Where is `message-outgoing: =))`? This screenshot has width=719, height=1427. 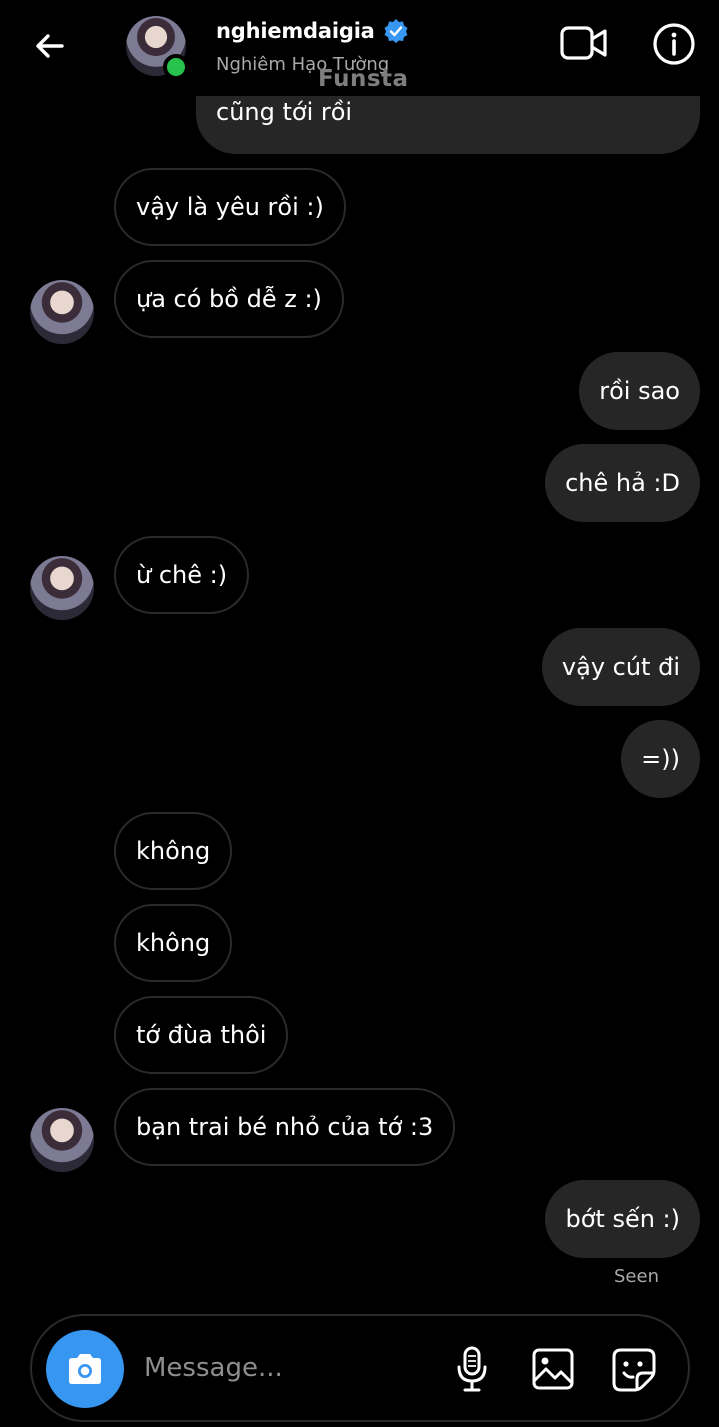 message-outgoing: =)) is located at coordinates (660, 759).